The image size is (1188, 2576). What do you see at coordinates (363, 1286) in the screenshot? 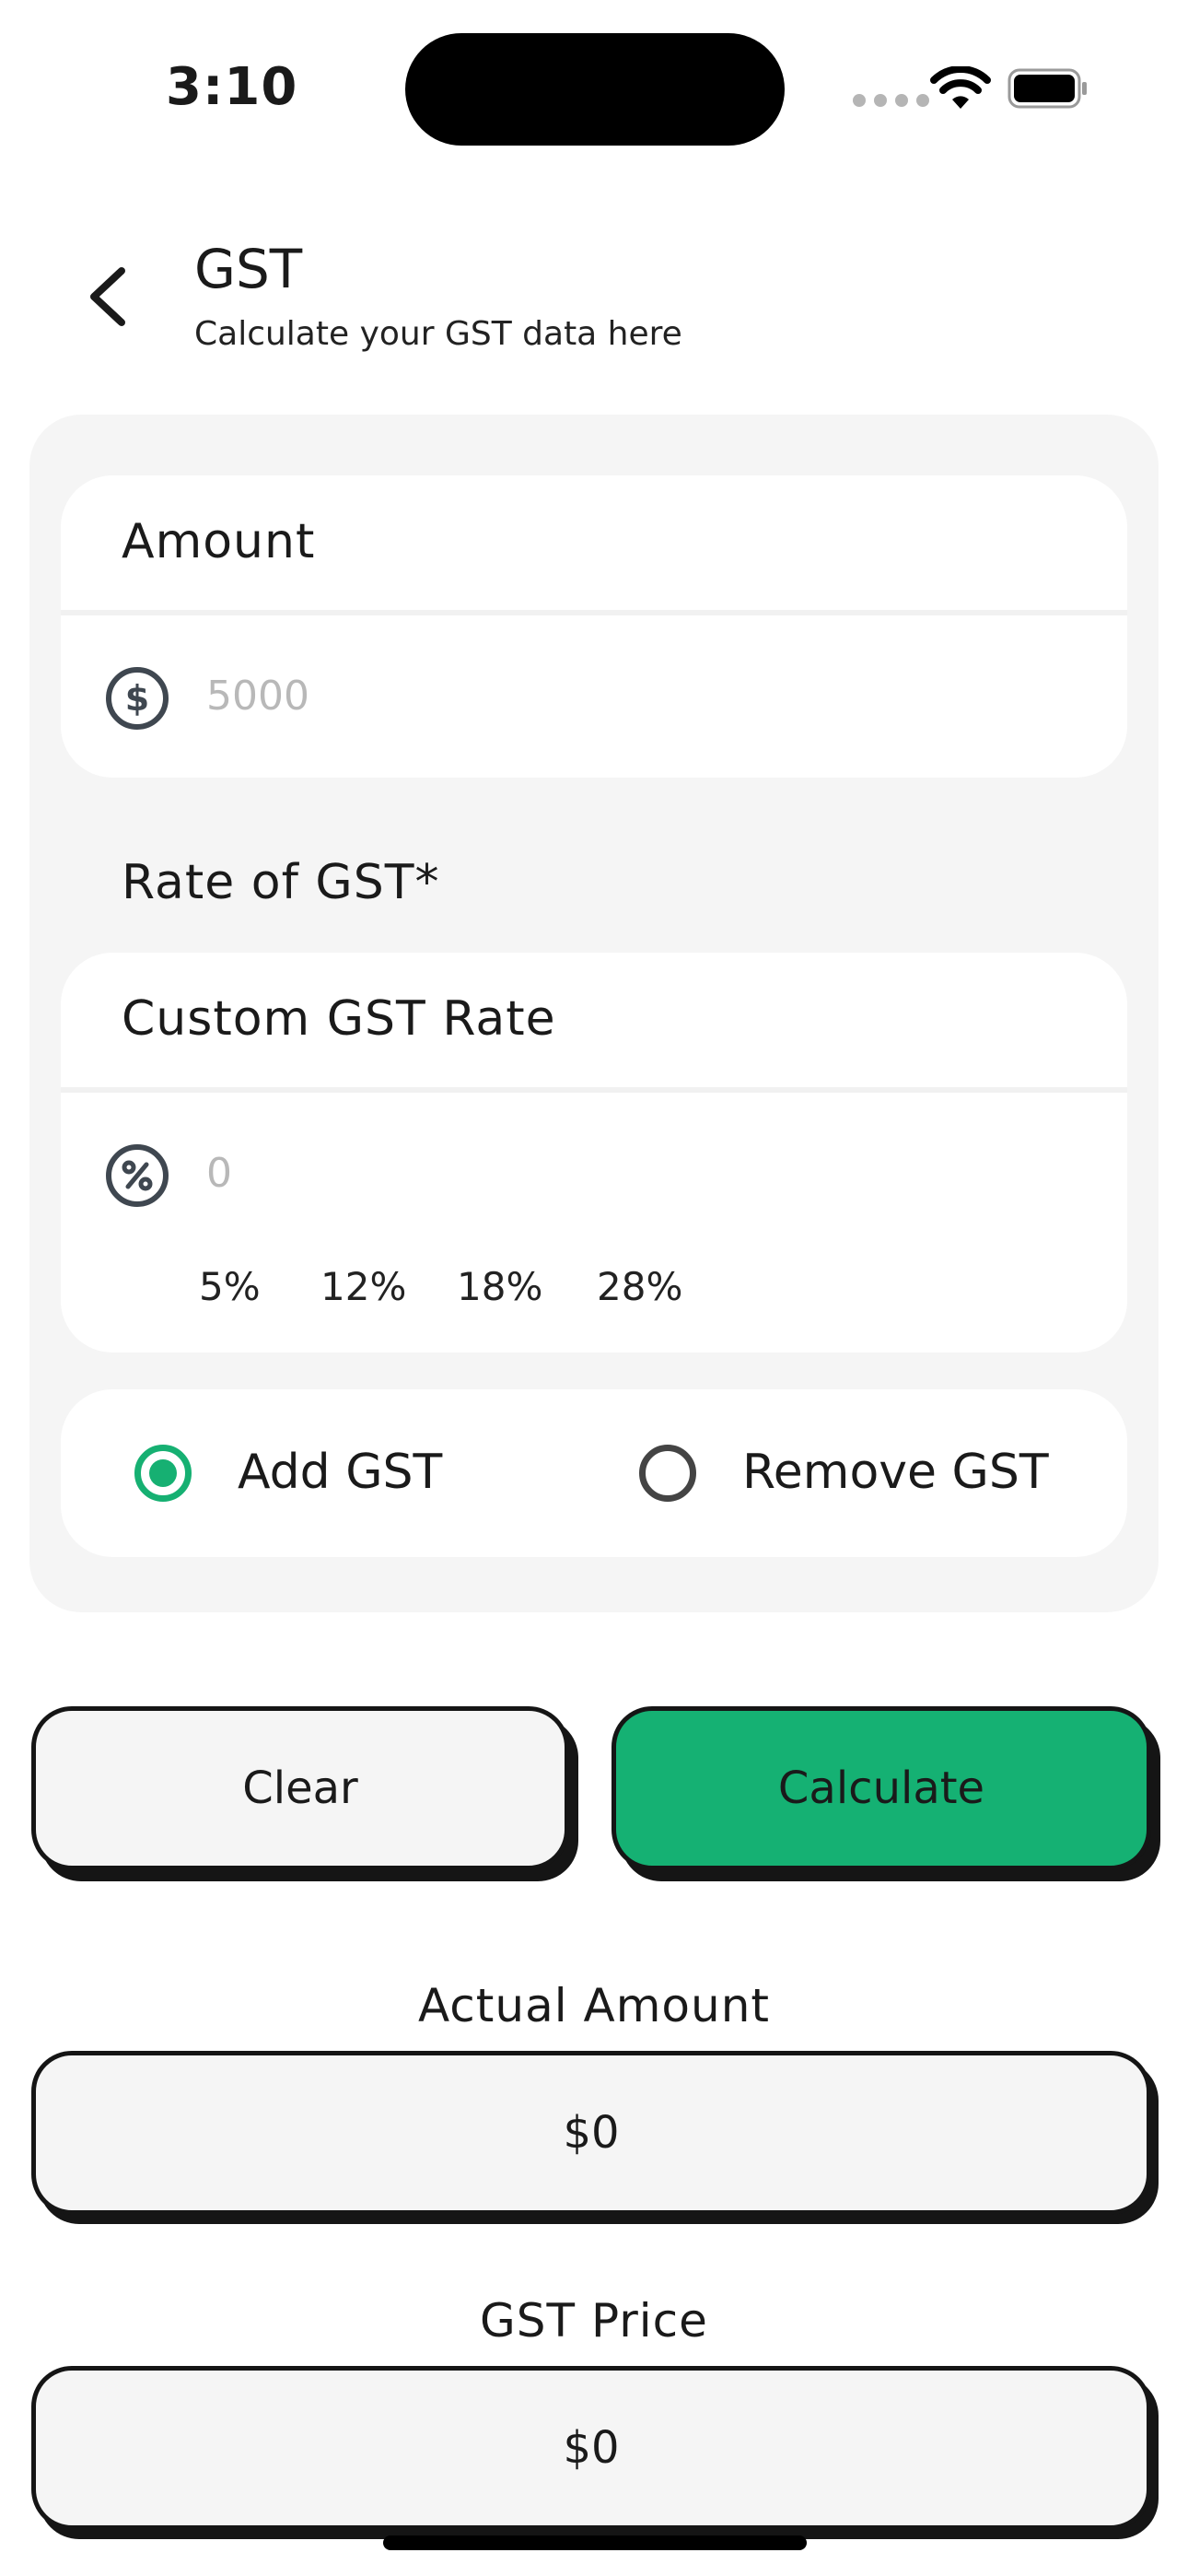
I see `rate-preset-12: 12%` at bounding box center [363, 1286].